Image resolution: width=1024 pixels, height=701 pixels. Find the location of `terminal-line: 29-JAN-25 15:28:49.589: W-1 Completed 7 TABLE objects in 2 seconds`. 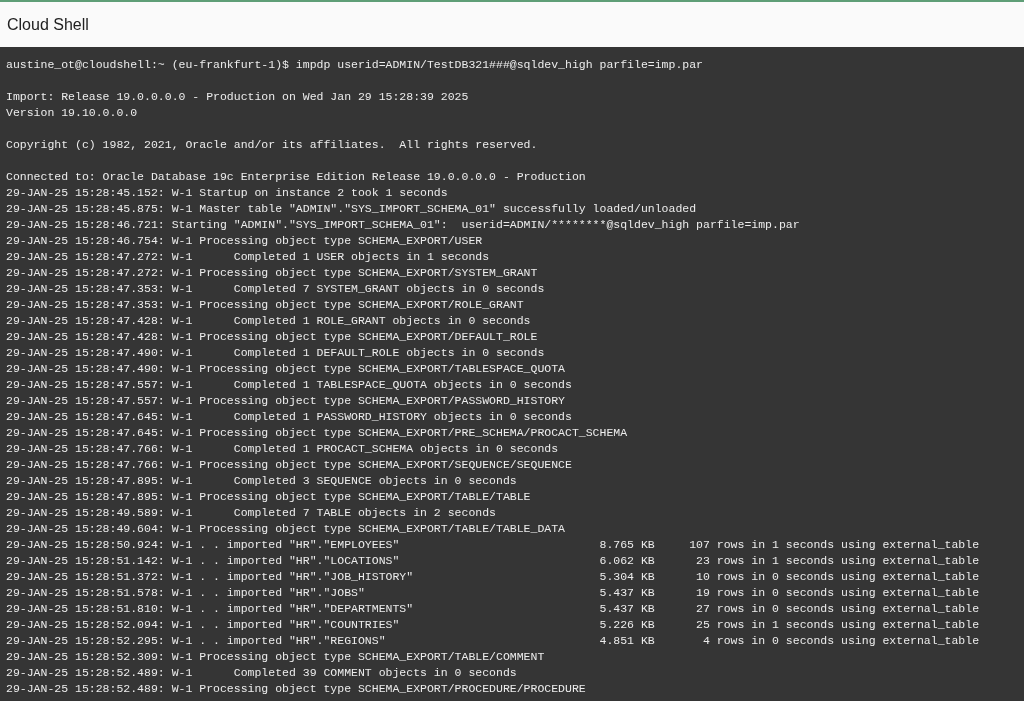

terminal-line: 29-JAN-25 15:28:49.589: W-1 Completed 7 TABLE objects in 2 seconds is located at coordinates (251, 513).